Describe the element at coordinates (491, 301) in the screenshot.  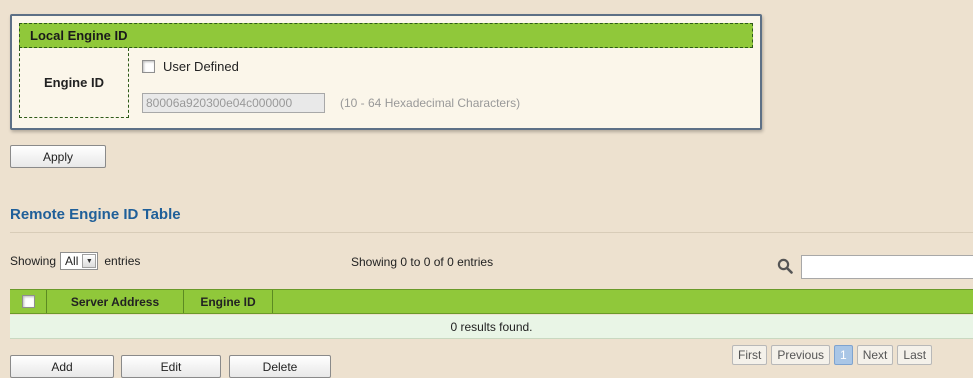
I see `table-header: Server Address Engine ID` at that location.